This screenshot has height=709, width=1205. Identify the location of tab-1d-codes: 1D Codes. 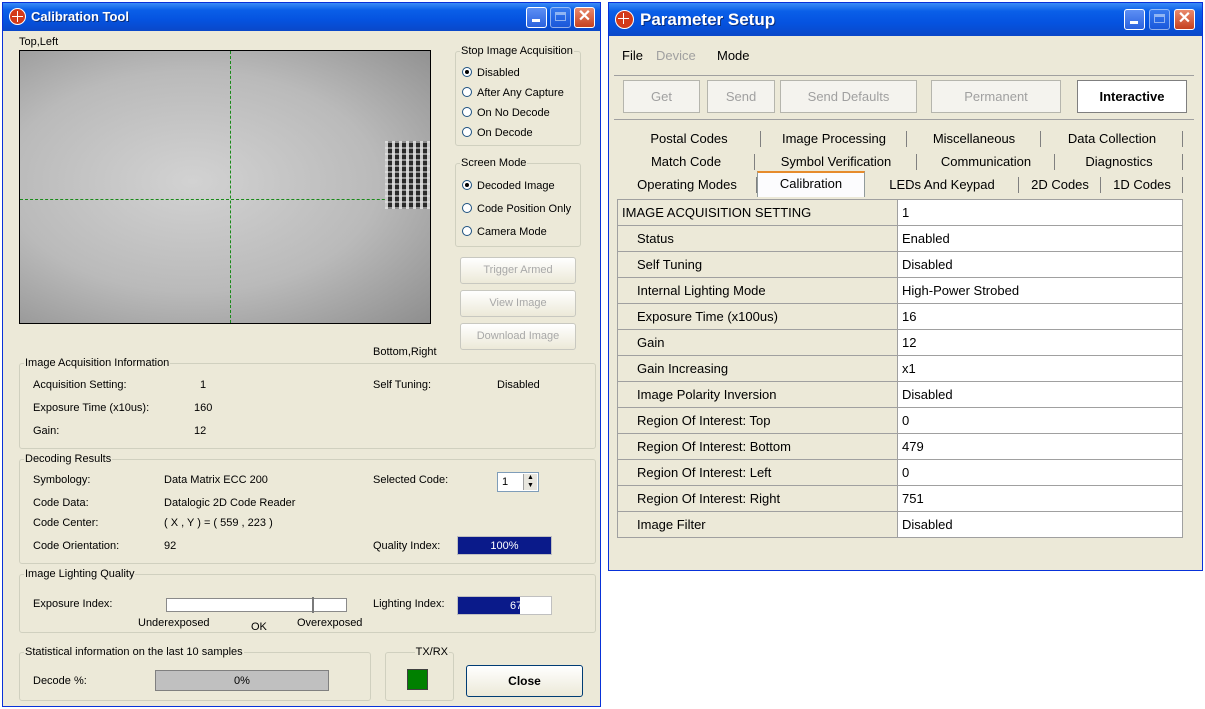
(1142, 185).